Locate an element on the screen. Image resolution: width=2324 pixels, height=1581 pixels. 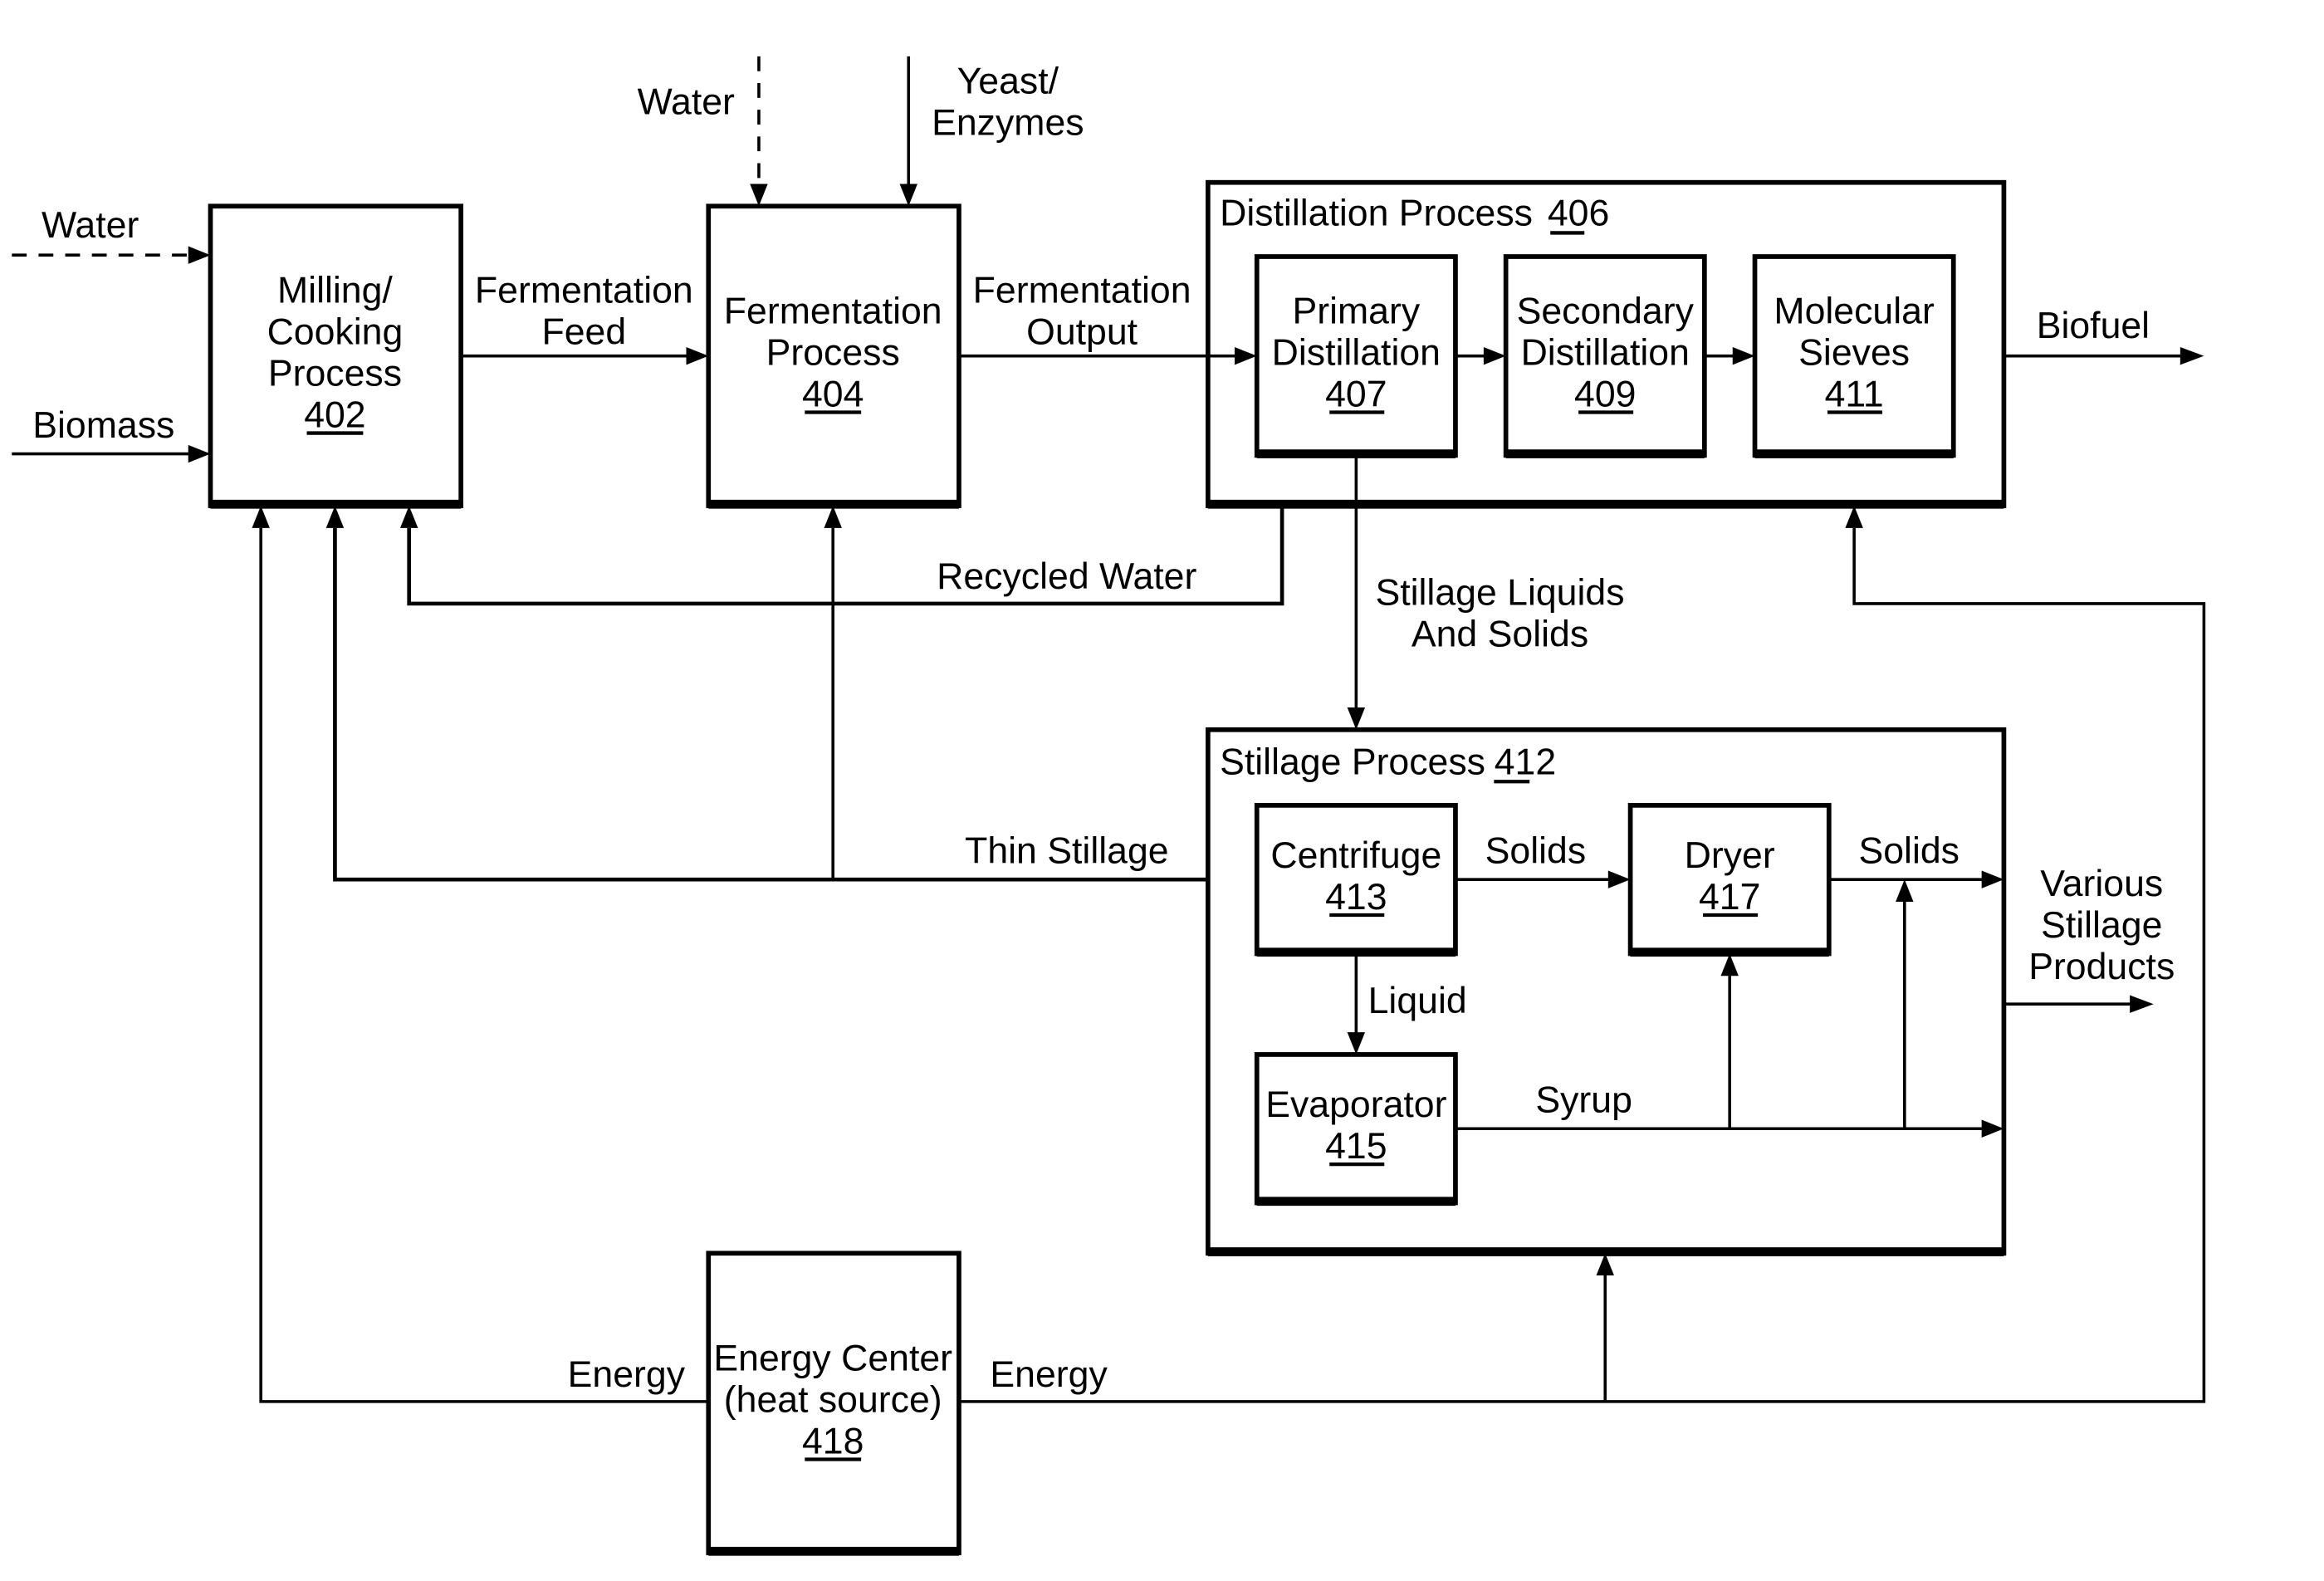
milling-ref: 402 is located at coordinates (334, 414).